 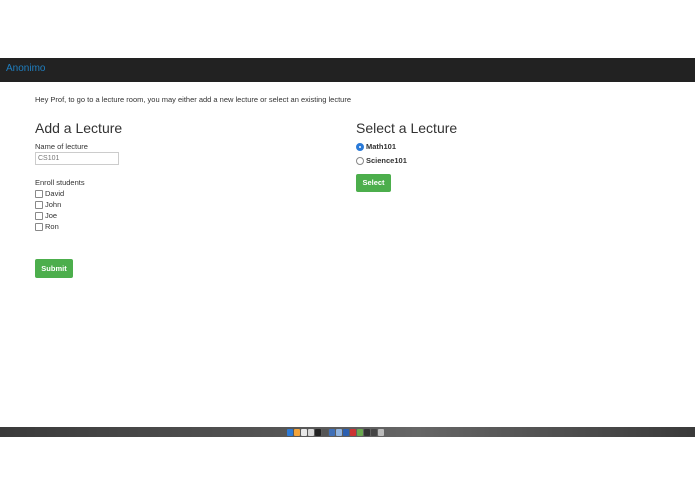 What do you see at coordinates (61, 146) in the screenshot?
I see `lecture-name-label: Name of lecture` at bounding box center [61, 146].